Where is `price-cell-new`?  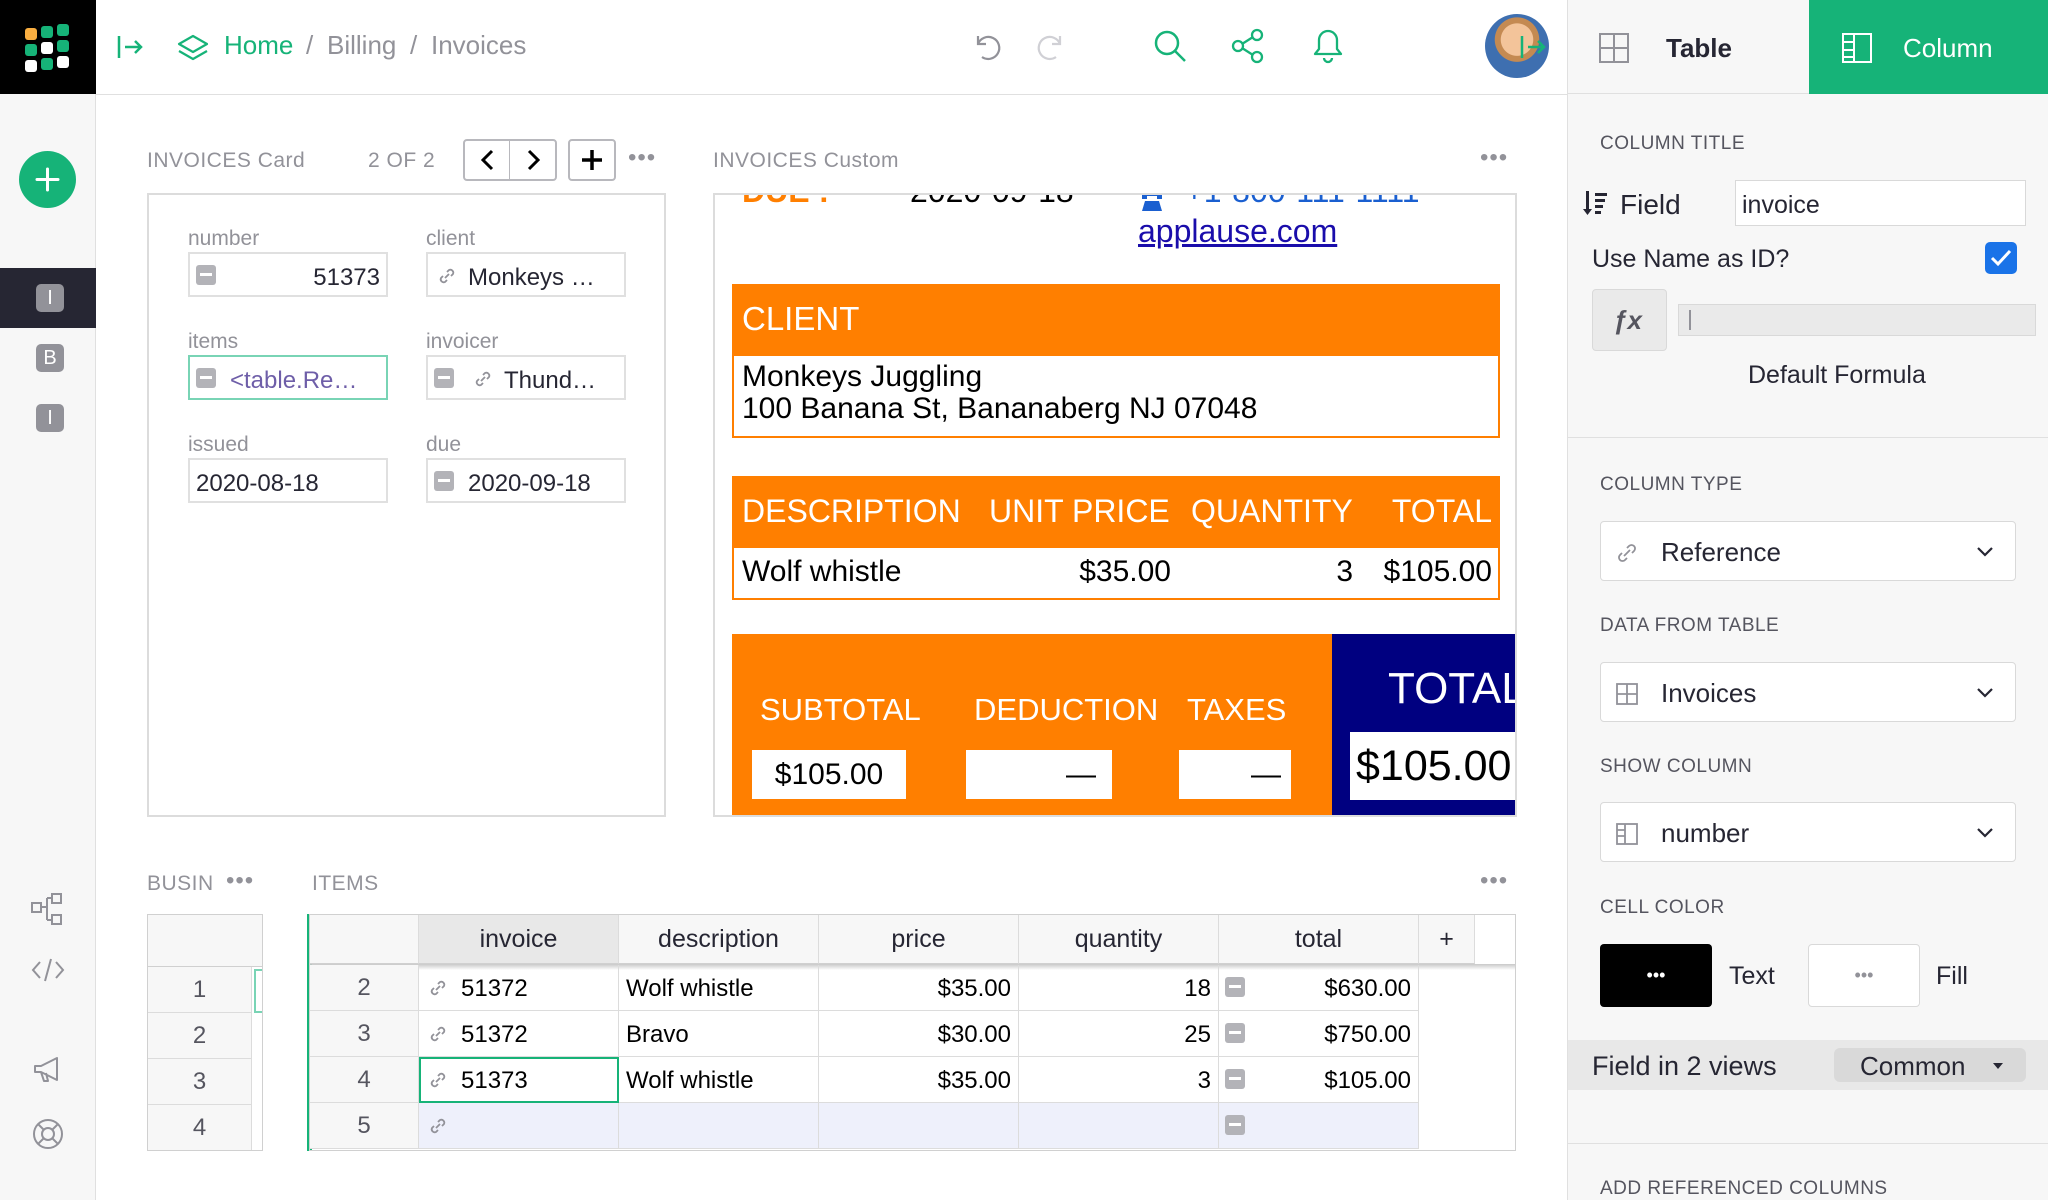
price-cell-new is located at coordinates (919, 1126).